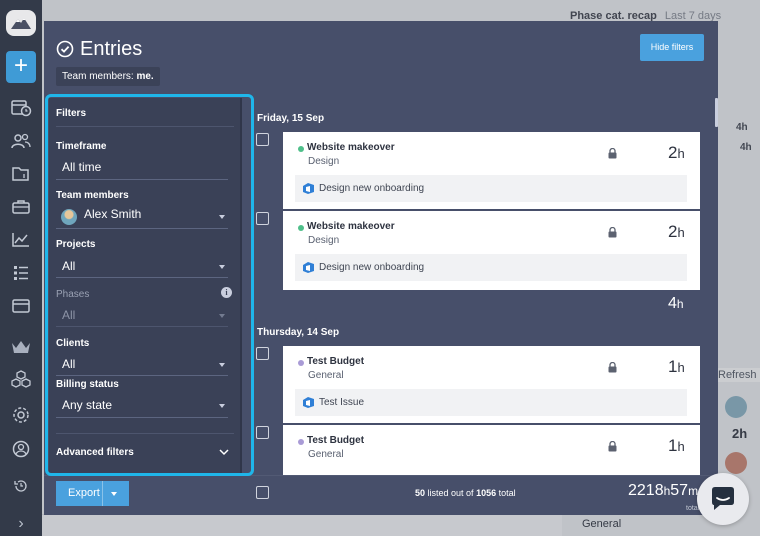 The height and width of the screenshot is (536, 760). Describe the element at coordinates (486, 493) in the screenshot. I see `total-count: 1056` at that location.